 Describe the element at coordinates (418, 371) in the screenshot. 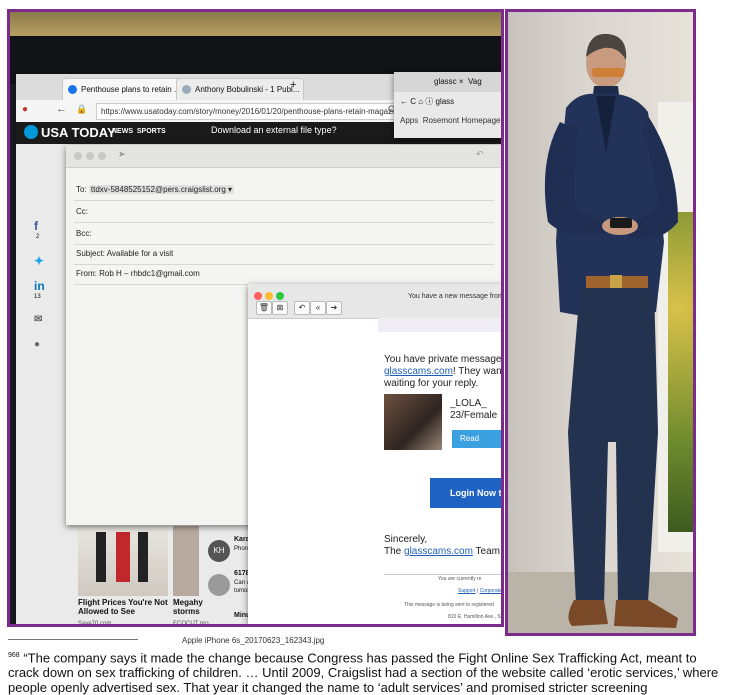

I see `glasscams-link: glasscams.com` at that location.